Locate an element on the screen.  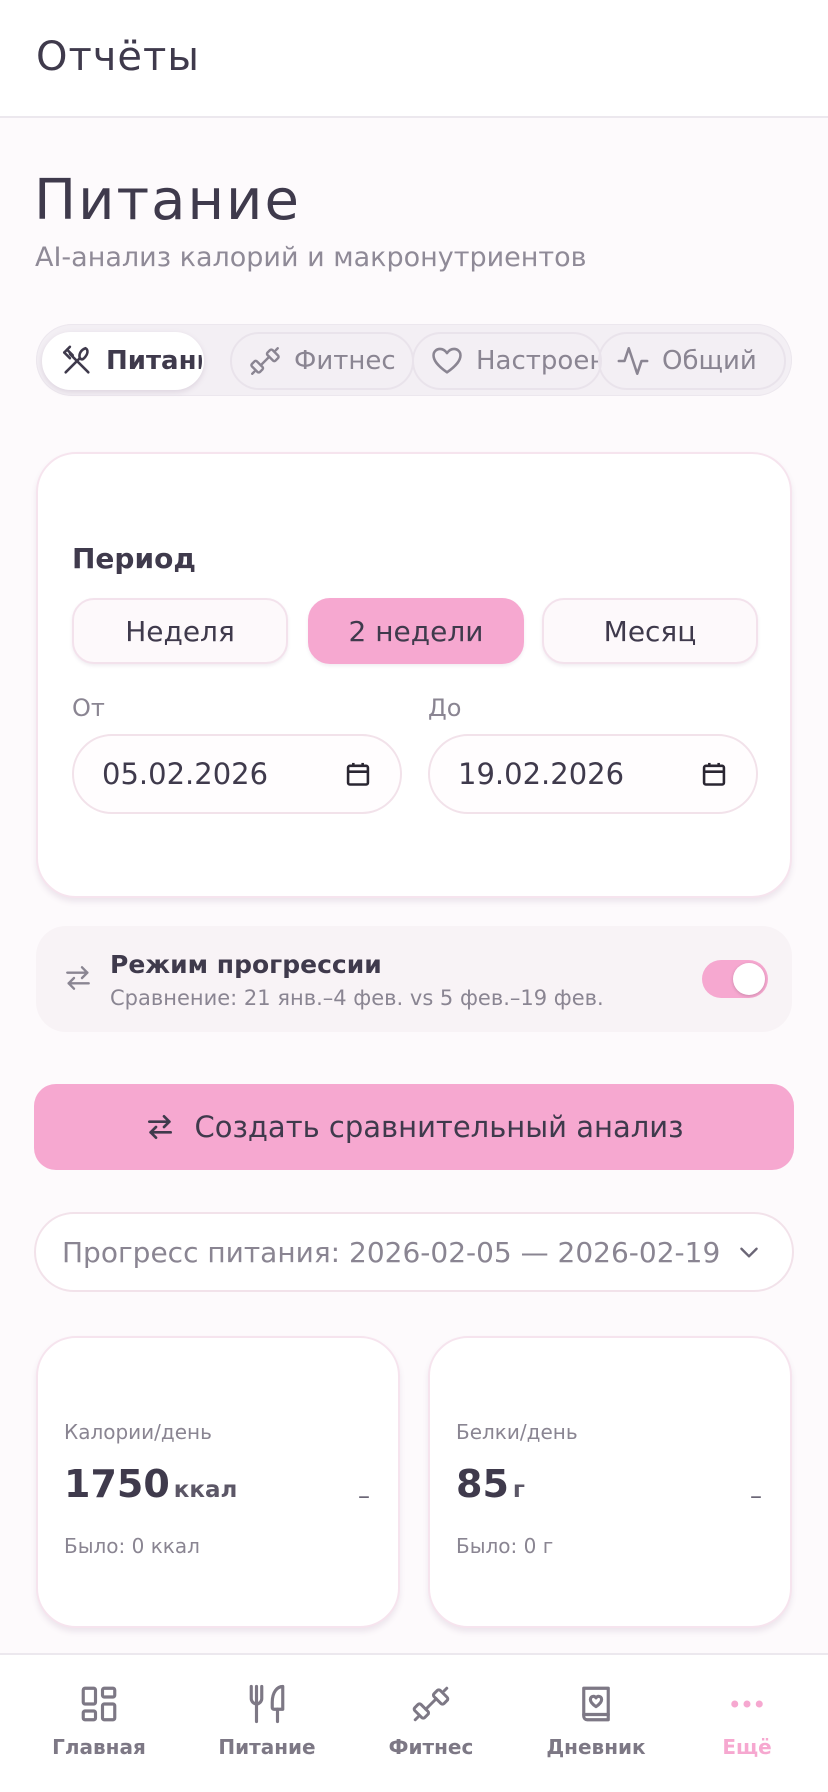
tab-fitness: Фитнес is located at coordinates (322, 361).